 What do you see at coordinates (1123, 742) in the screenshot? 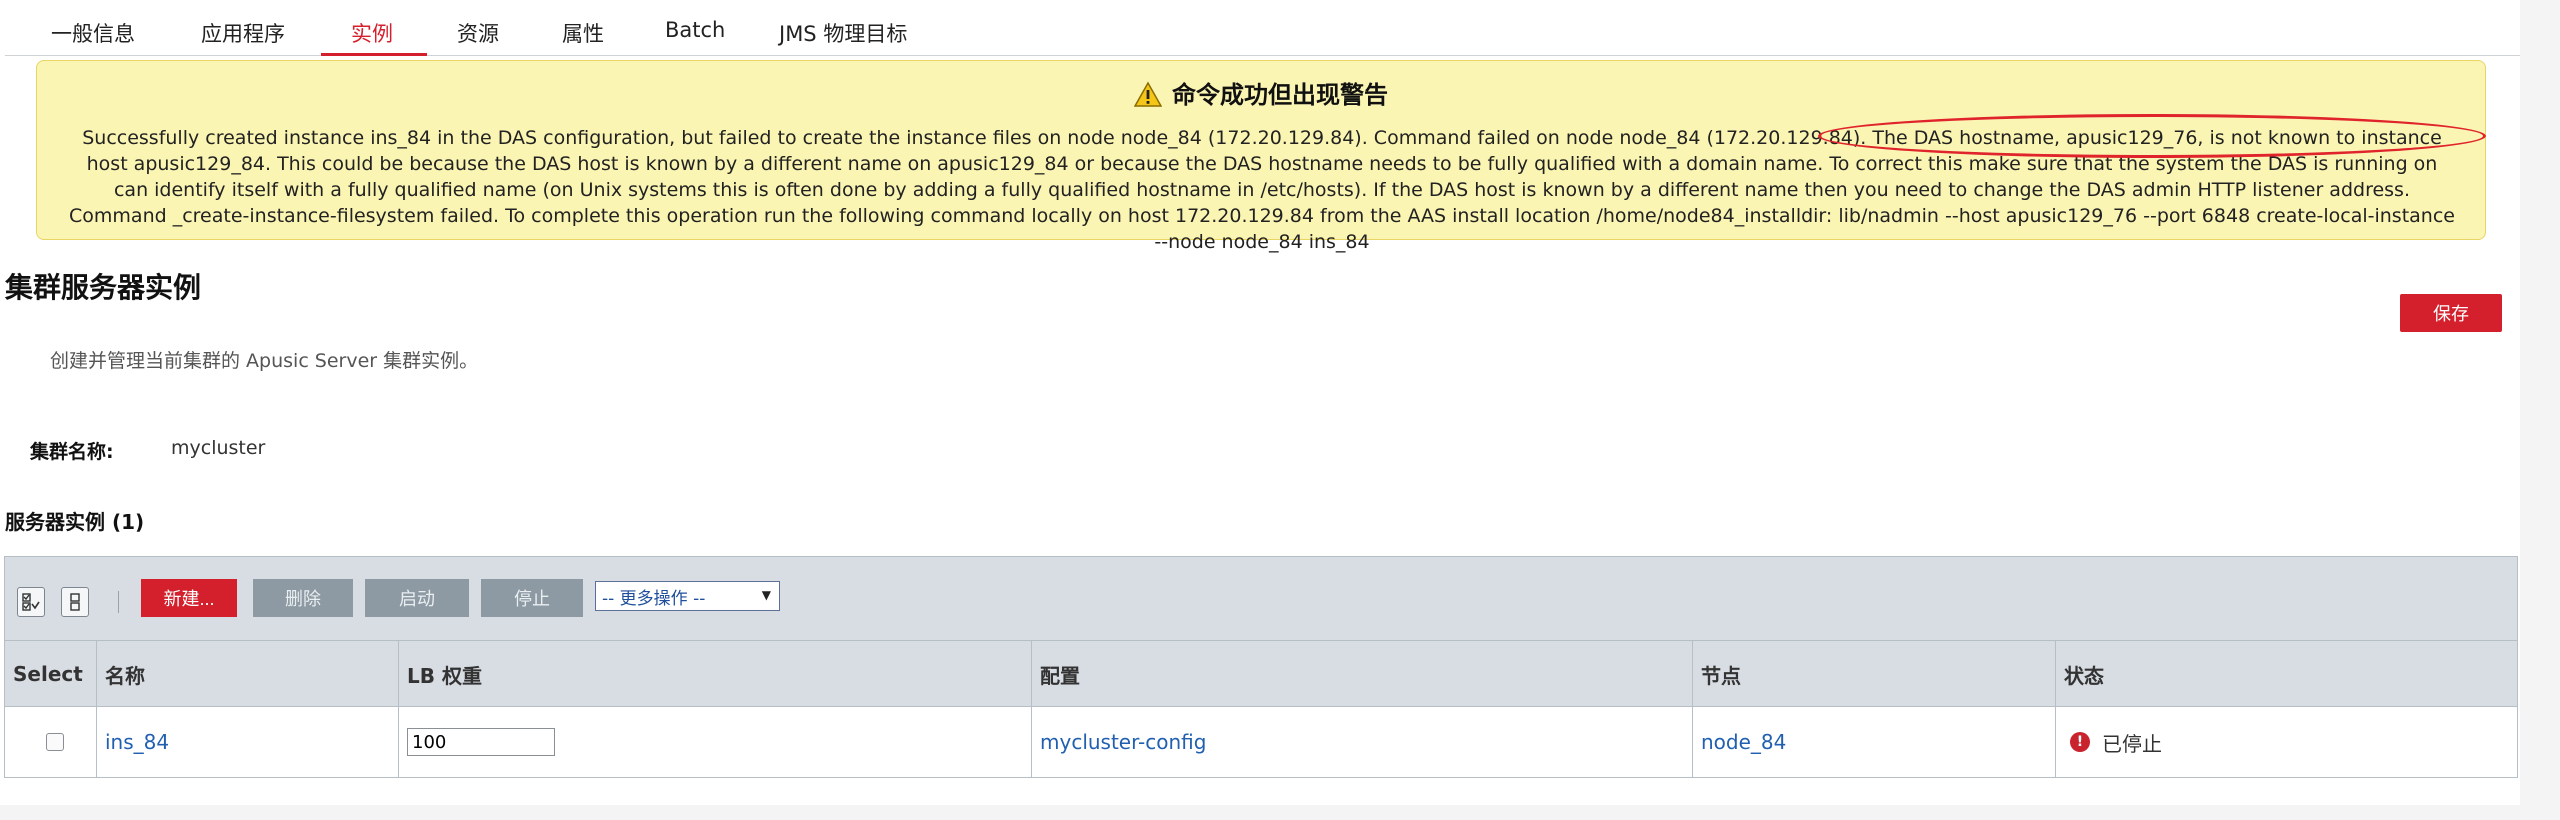
I see `config-link: mycluster-config` at bounding box center [1123, 742].